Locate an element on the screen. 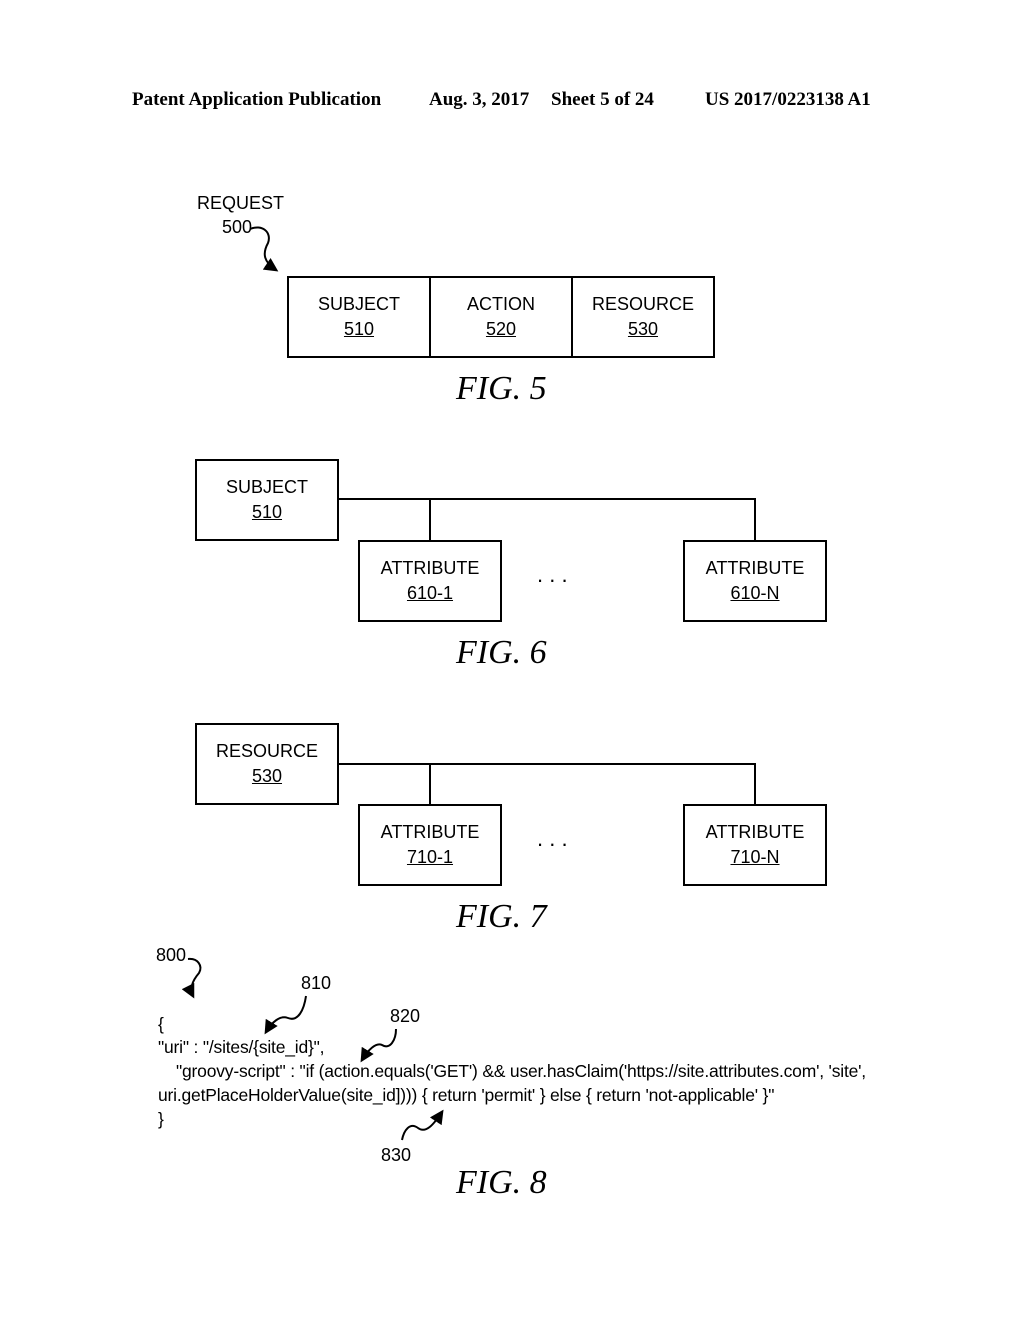  figure-caption: FIG. 7 is located at coordinates (501, 916).